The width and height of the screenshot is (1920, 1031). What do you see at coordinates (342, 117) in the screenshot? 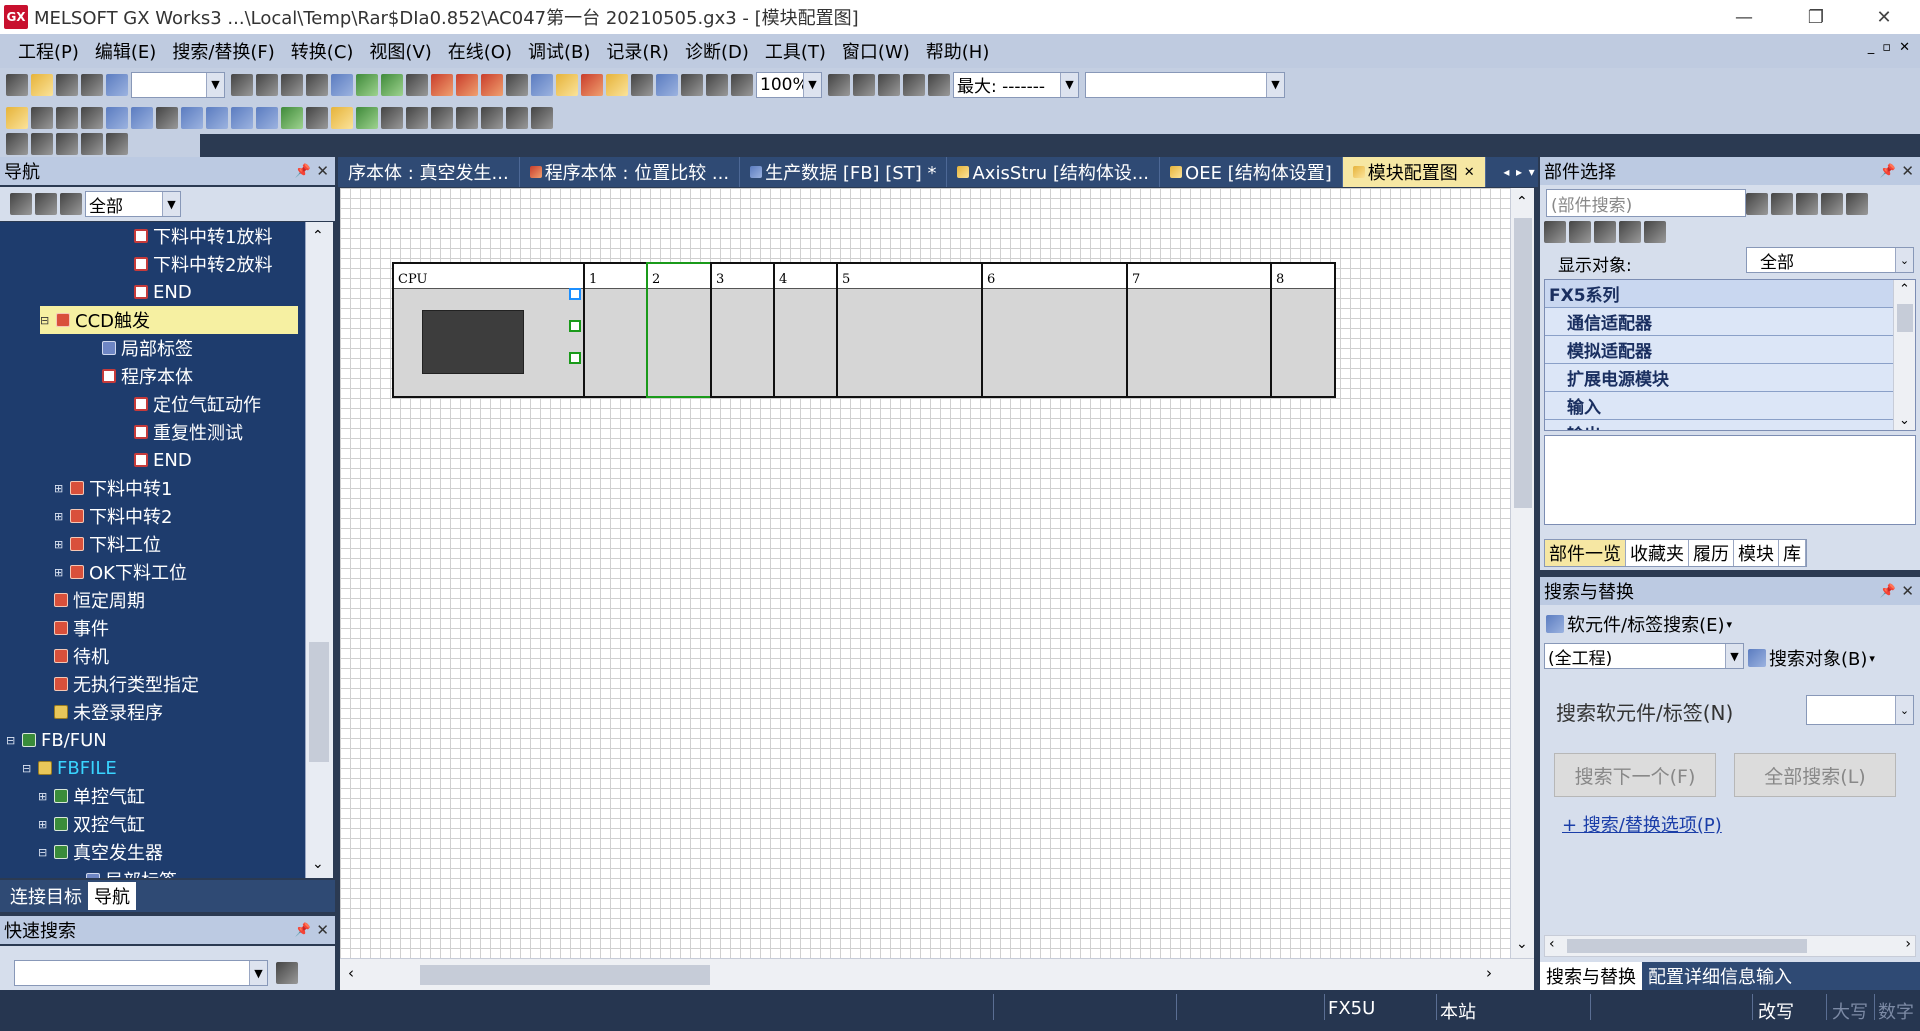
I see `edit-icon` at bounding box center [342, 117].